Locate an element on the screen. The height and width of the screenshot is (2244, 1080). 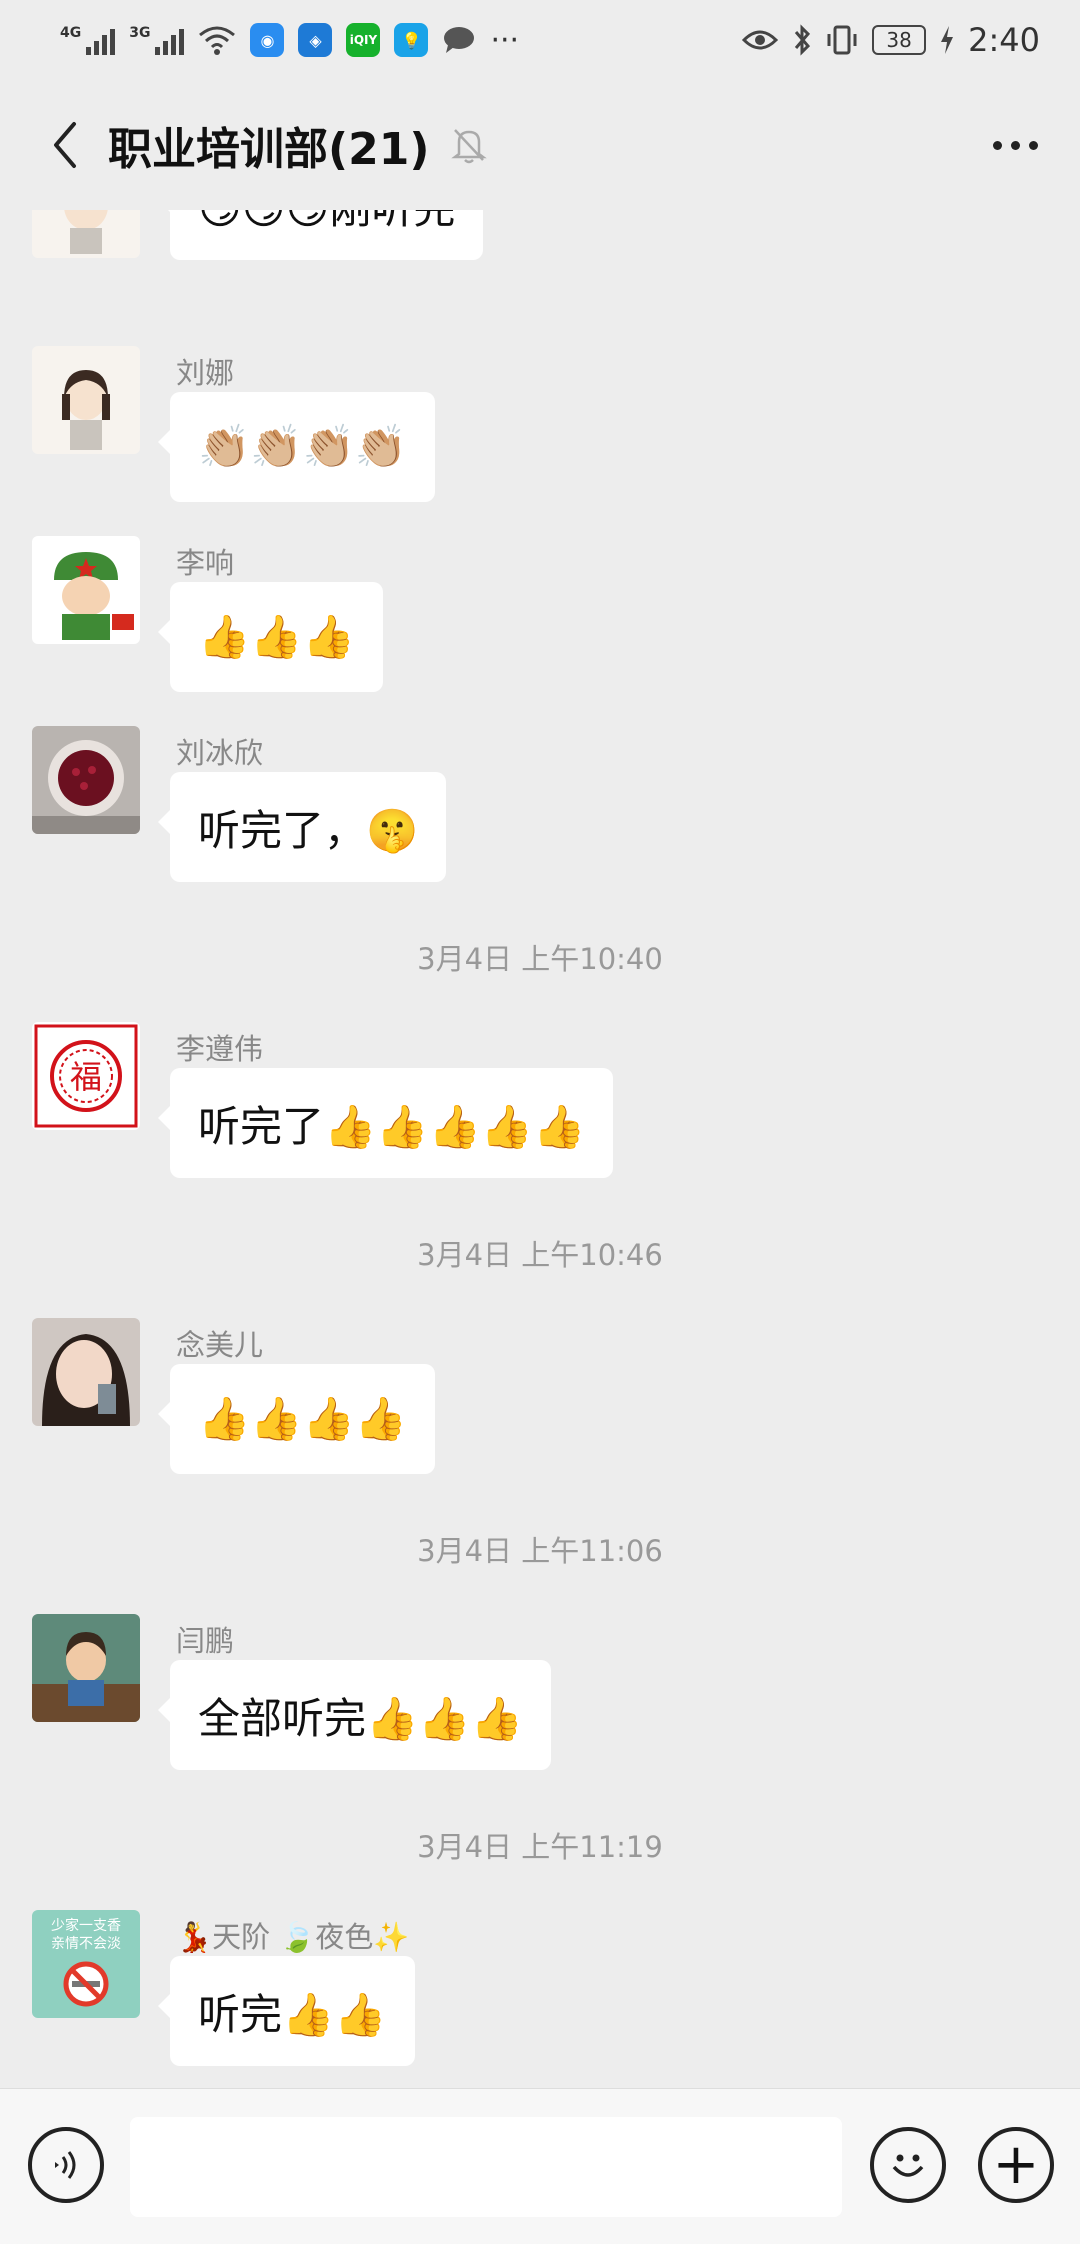
sender-name: 💃天阶 🍃夜色✨ is located at coordinates (293, 1937).